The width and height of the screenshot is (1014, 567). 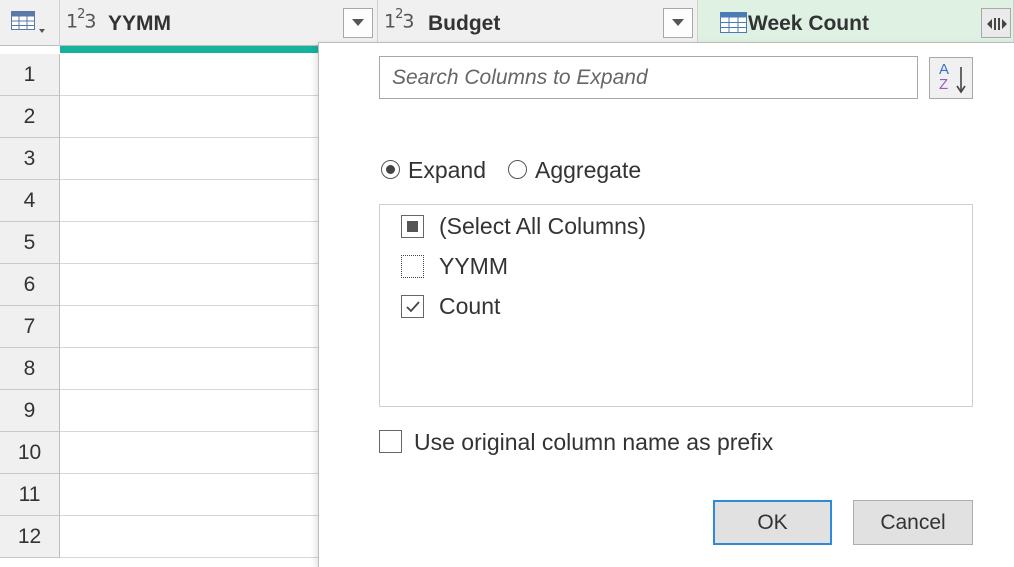 I want to click on radio-label: Expand, so click(x=447, y=170).